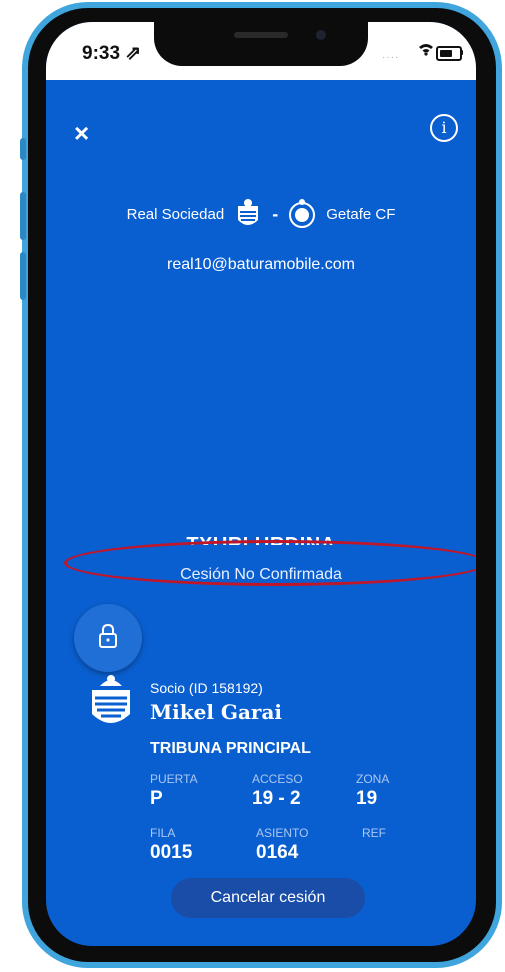 This screenshot has height=972, width=505. Describe the element at coordinates (426, 51) in the screenshot. I see `wifi-icon` at that location.